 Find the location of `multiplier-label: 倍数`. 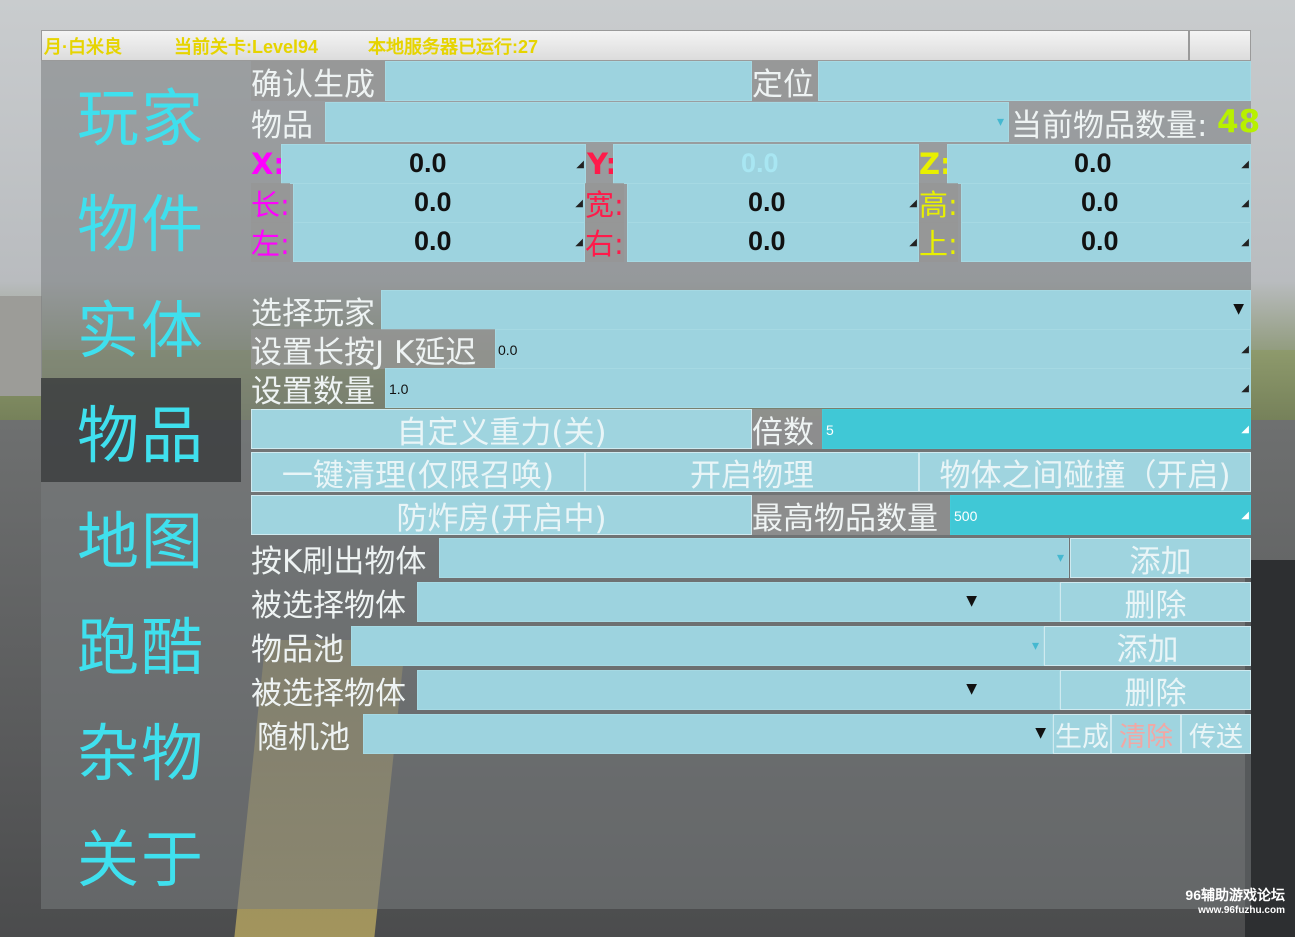

multiplier-label: 倍数 is located at coordinates (787, 430).